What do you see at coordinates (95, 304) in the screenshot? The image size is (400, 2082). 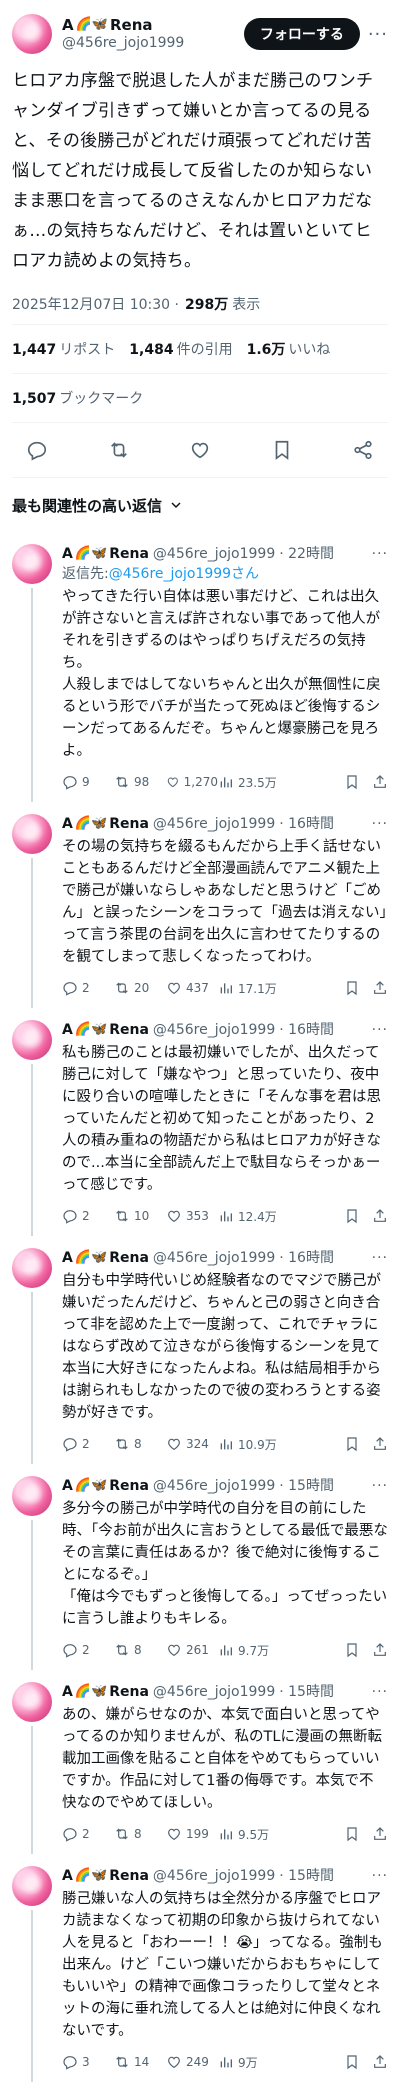 I see `tweet-timestamp: 2025年12月07日 10:30 ·` at bounding box center [95, 304].